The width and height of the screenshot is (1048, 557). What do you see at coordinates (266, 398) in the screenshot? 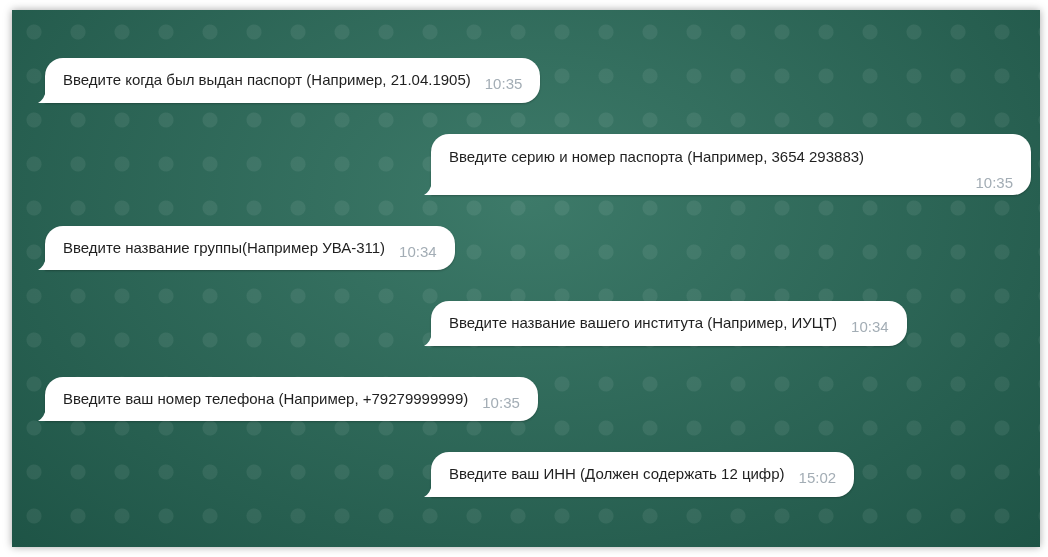
I see `message-text: Введите ваш номер телефона (Например, +79279999999)` at bounding box center [266, 398].